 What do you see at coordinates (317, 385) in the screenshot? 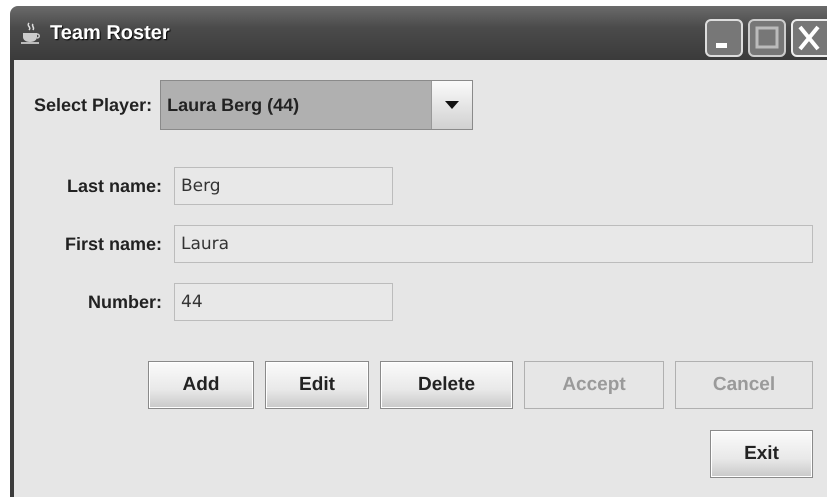
I see `edit-button: Edit` at bounding box center [317, 385].